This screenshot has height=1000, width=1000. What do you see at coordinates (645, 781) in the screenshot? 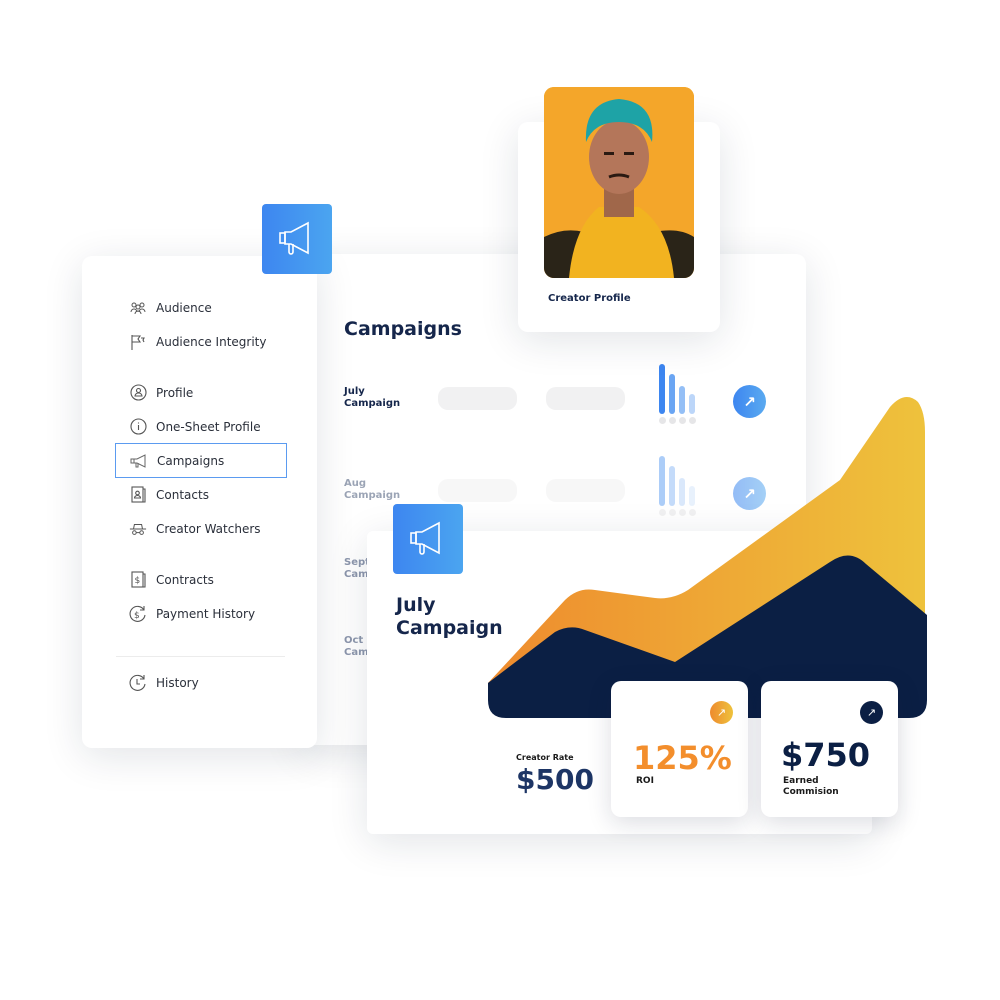
I see `roi-label: ROI` at bounding box center [645, 781].